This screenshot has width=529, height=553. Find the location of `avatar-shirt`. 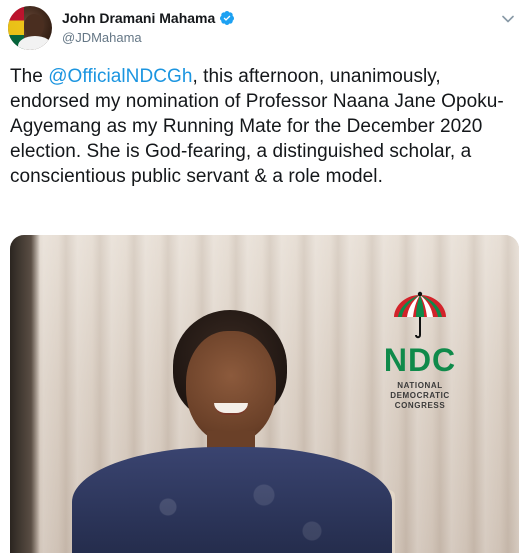

avatar-shirt is located at coordinates (35, 43).